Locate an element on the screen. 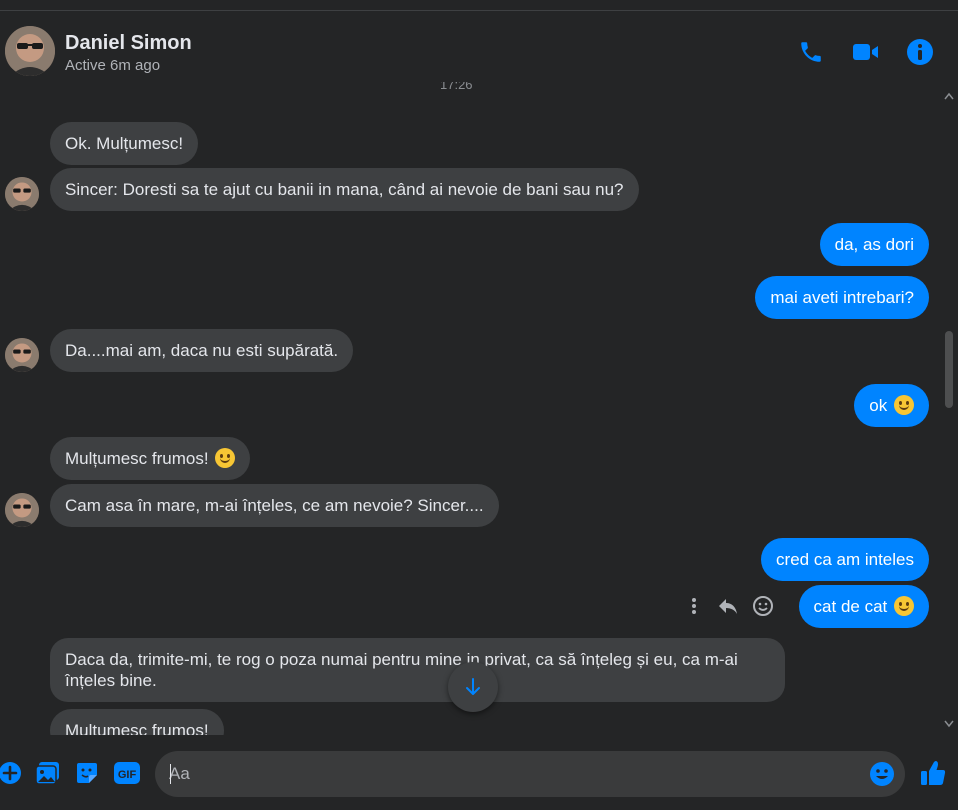 This screenshot has width=958, height=810. chat-header: Daniel Simon Active 6m ago is located at coordinates (479, 44).